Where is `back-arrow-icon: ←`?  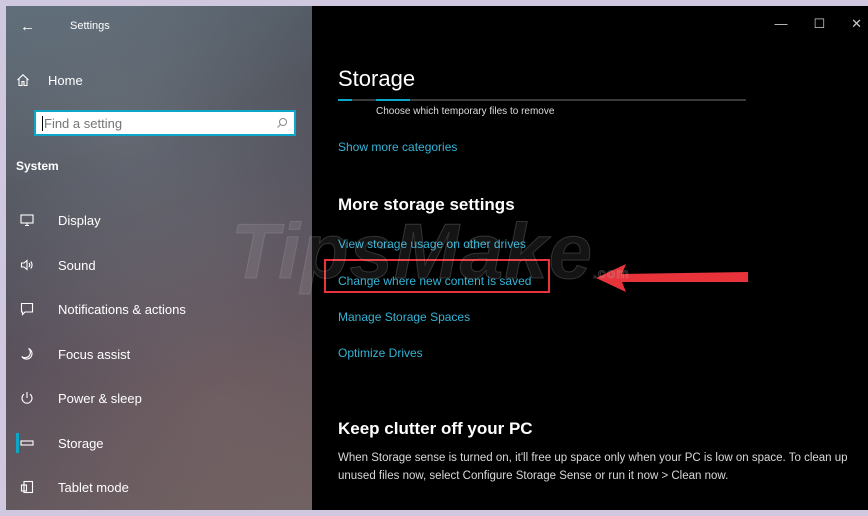
back-arrow-icon: ← is located at coordinates (27, 26).